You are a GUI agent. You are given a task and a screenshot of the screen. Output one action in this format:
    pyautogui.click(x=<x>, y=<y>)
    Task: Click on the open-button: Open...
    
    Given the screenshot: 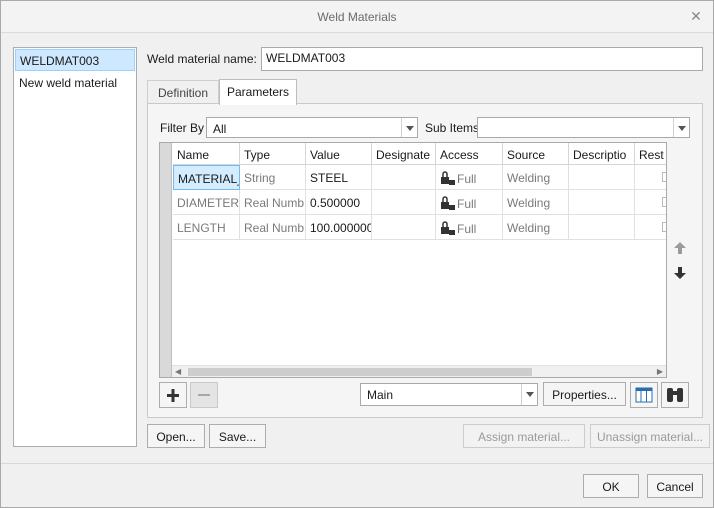 What is the action you would take?
    pyautogui.click(x=176, y=436)
    